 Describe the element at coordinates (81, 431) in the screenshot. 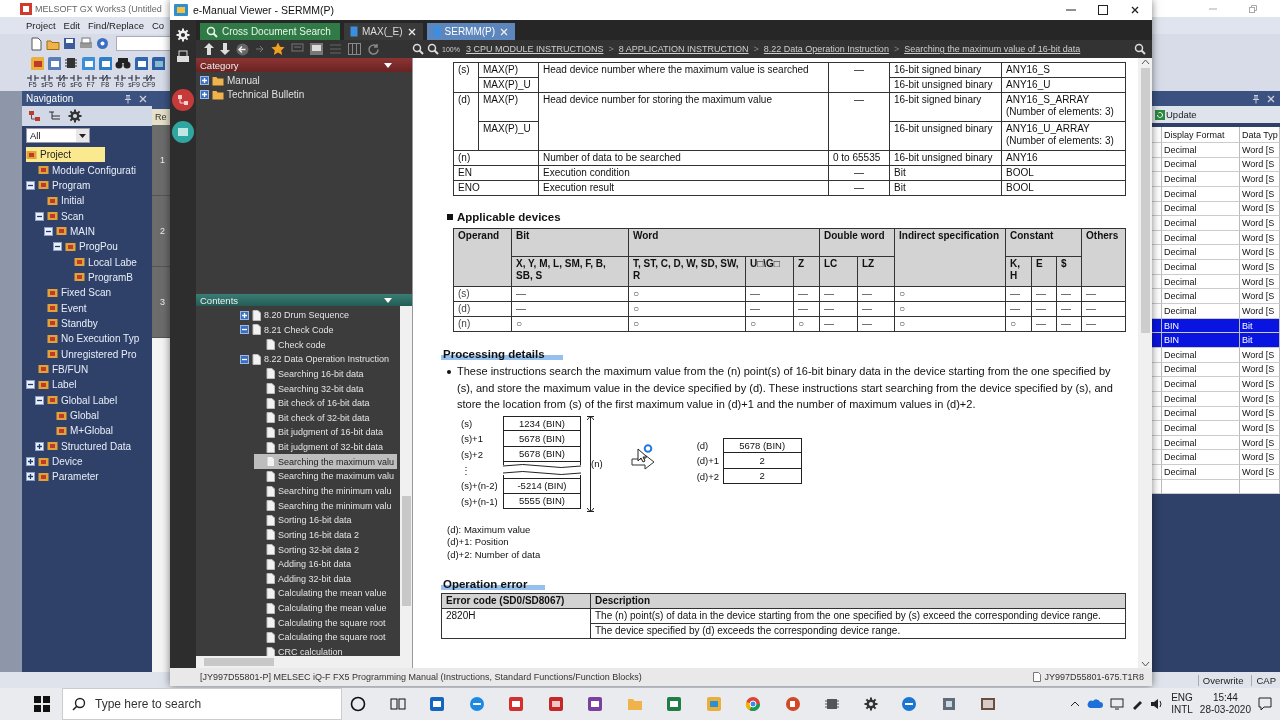

I see `tree-item: M+Global` at that location.